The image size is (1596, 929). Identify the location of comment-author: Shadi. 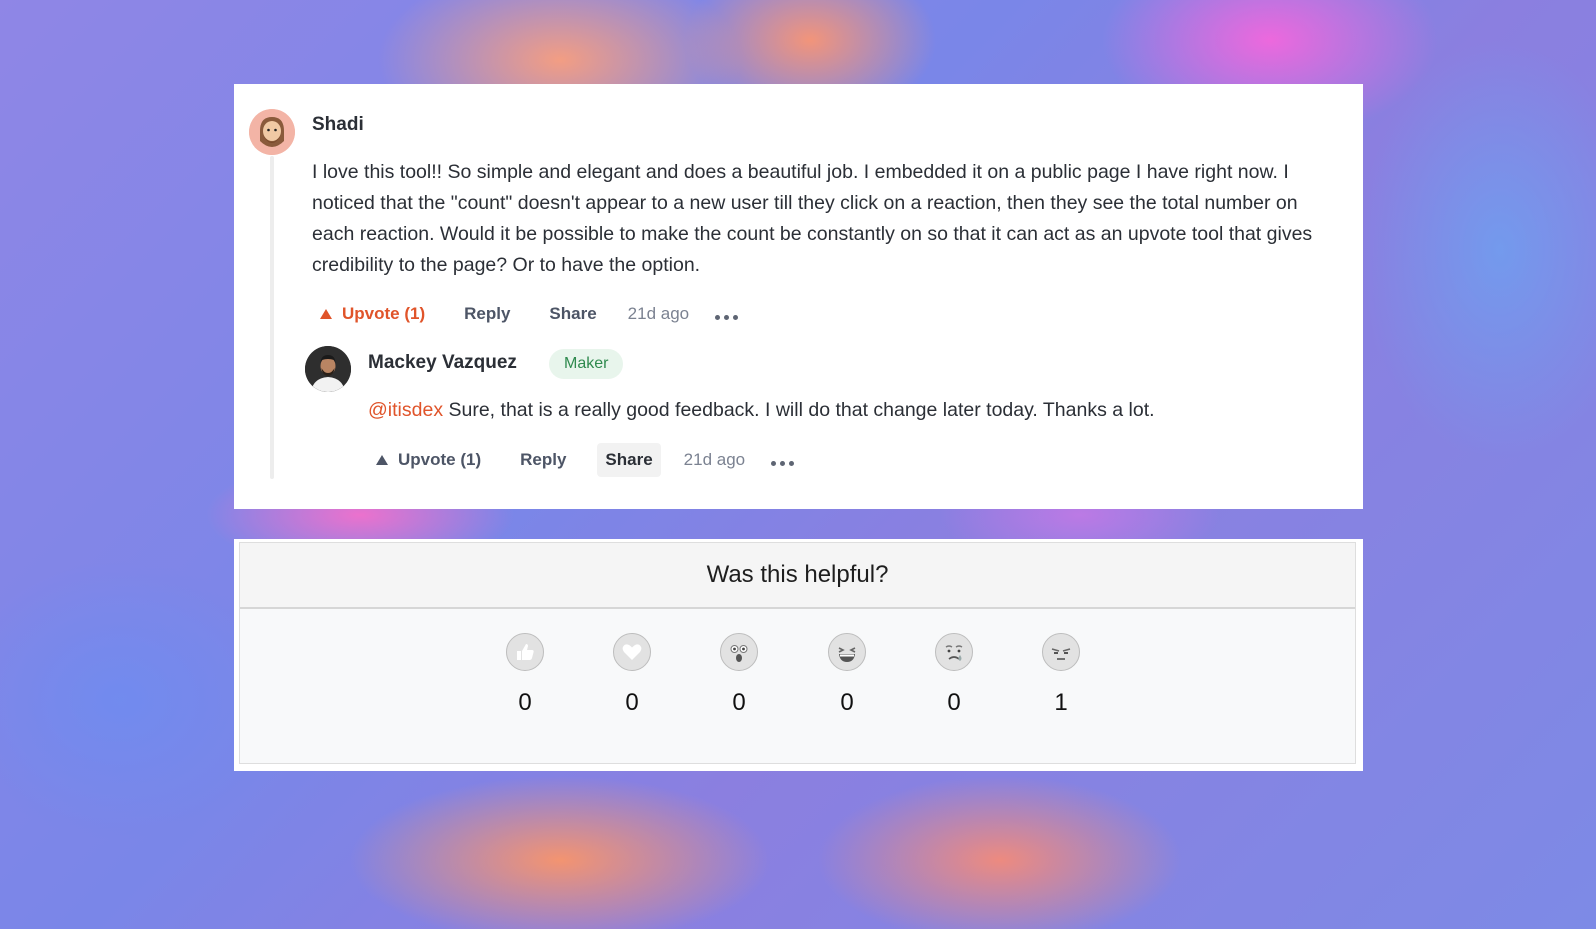
(338, 125).